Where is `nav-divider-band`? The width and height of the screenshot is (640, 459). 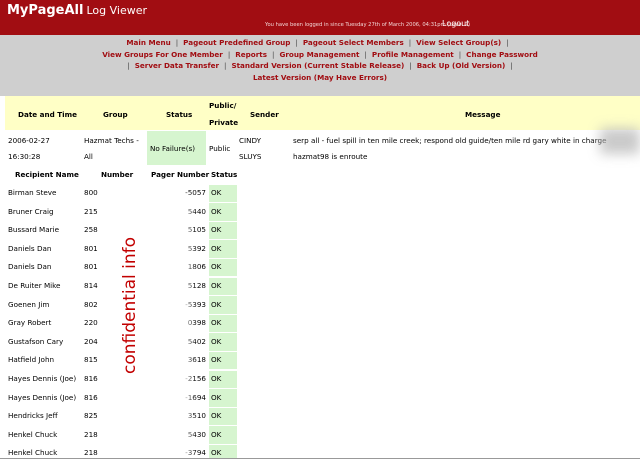 nav-divider-band is located at coordinates (320, 90).